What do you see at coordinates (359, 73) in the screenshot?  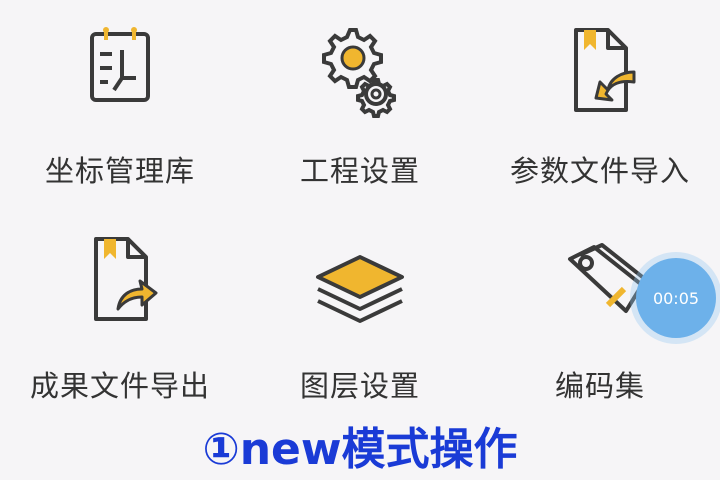 I see `gears-icon` at bounding box center [359, 73].